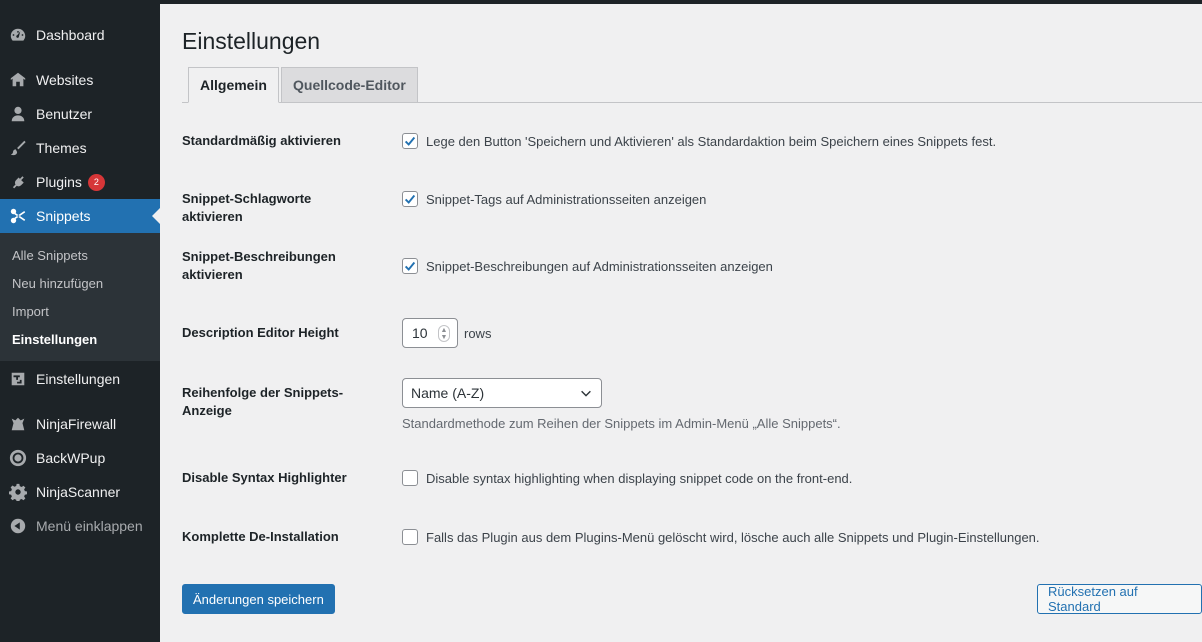  I want to click on uninstall-checkbox, so click(410, 537).